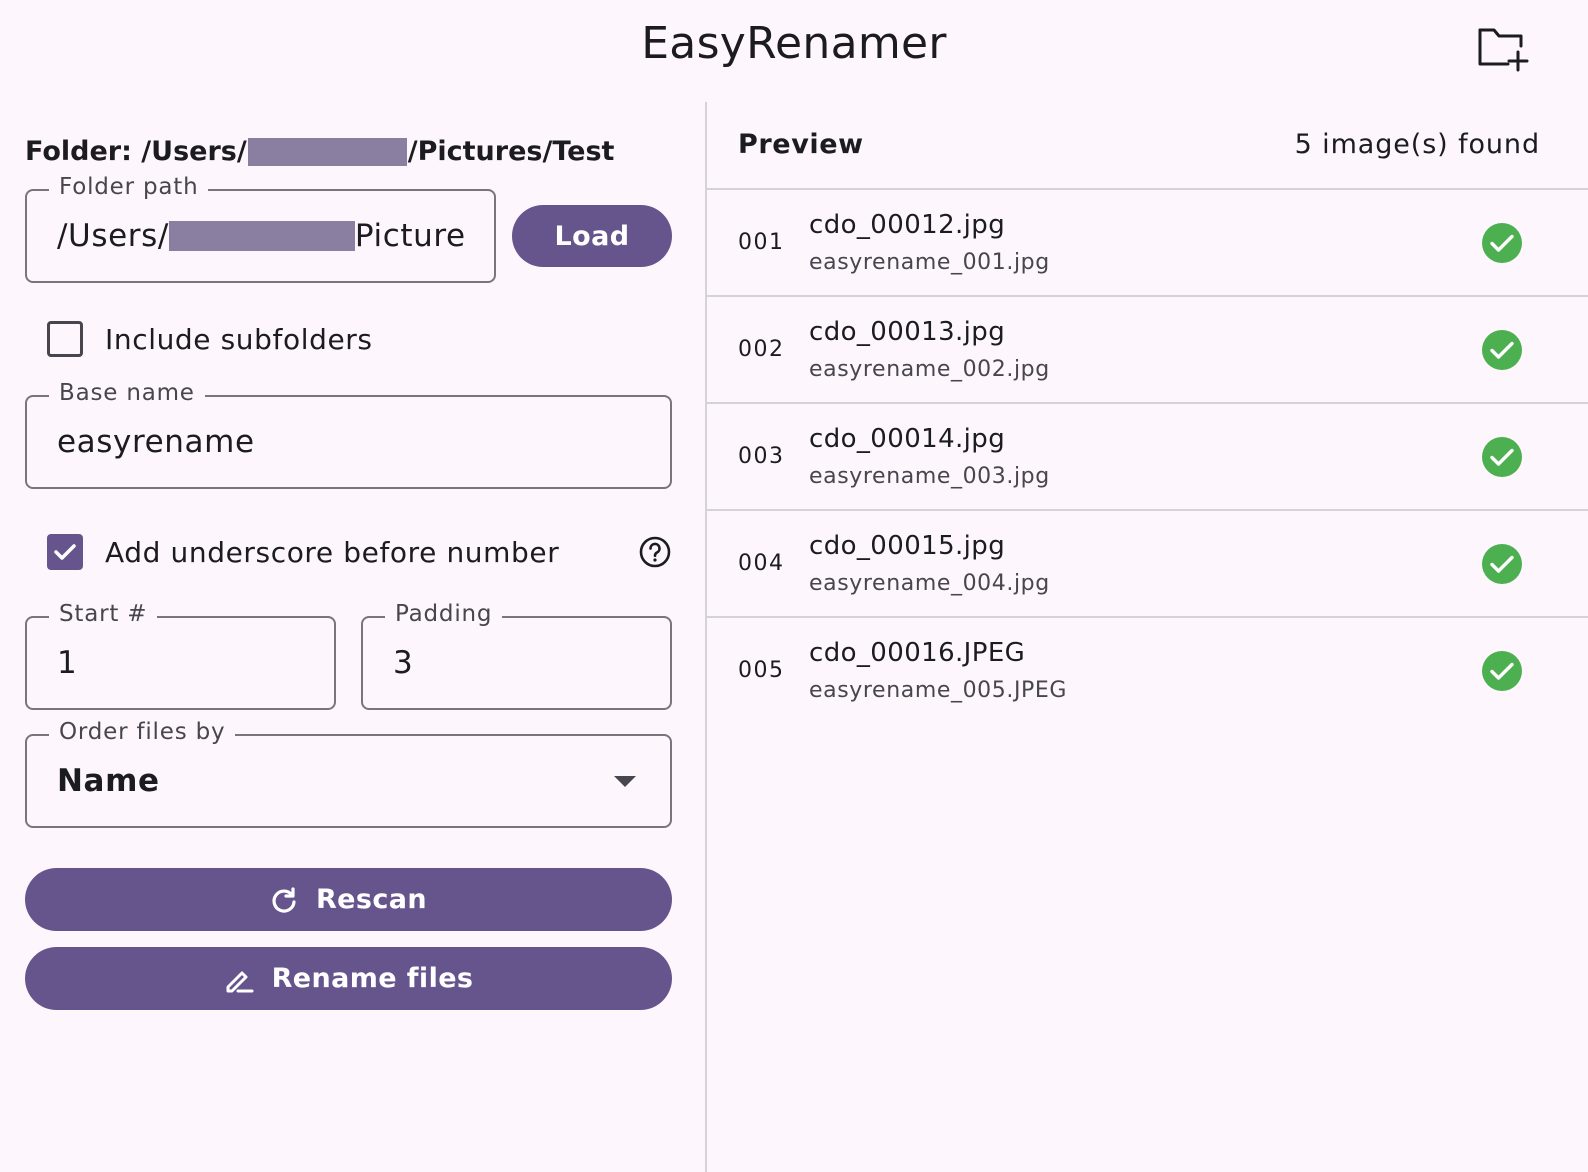 The height and width of the screenshot is (1172, 1588). I want to click on refresh-icon, so click(284, 899).